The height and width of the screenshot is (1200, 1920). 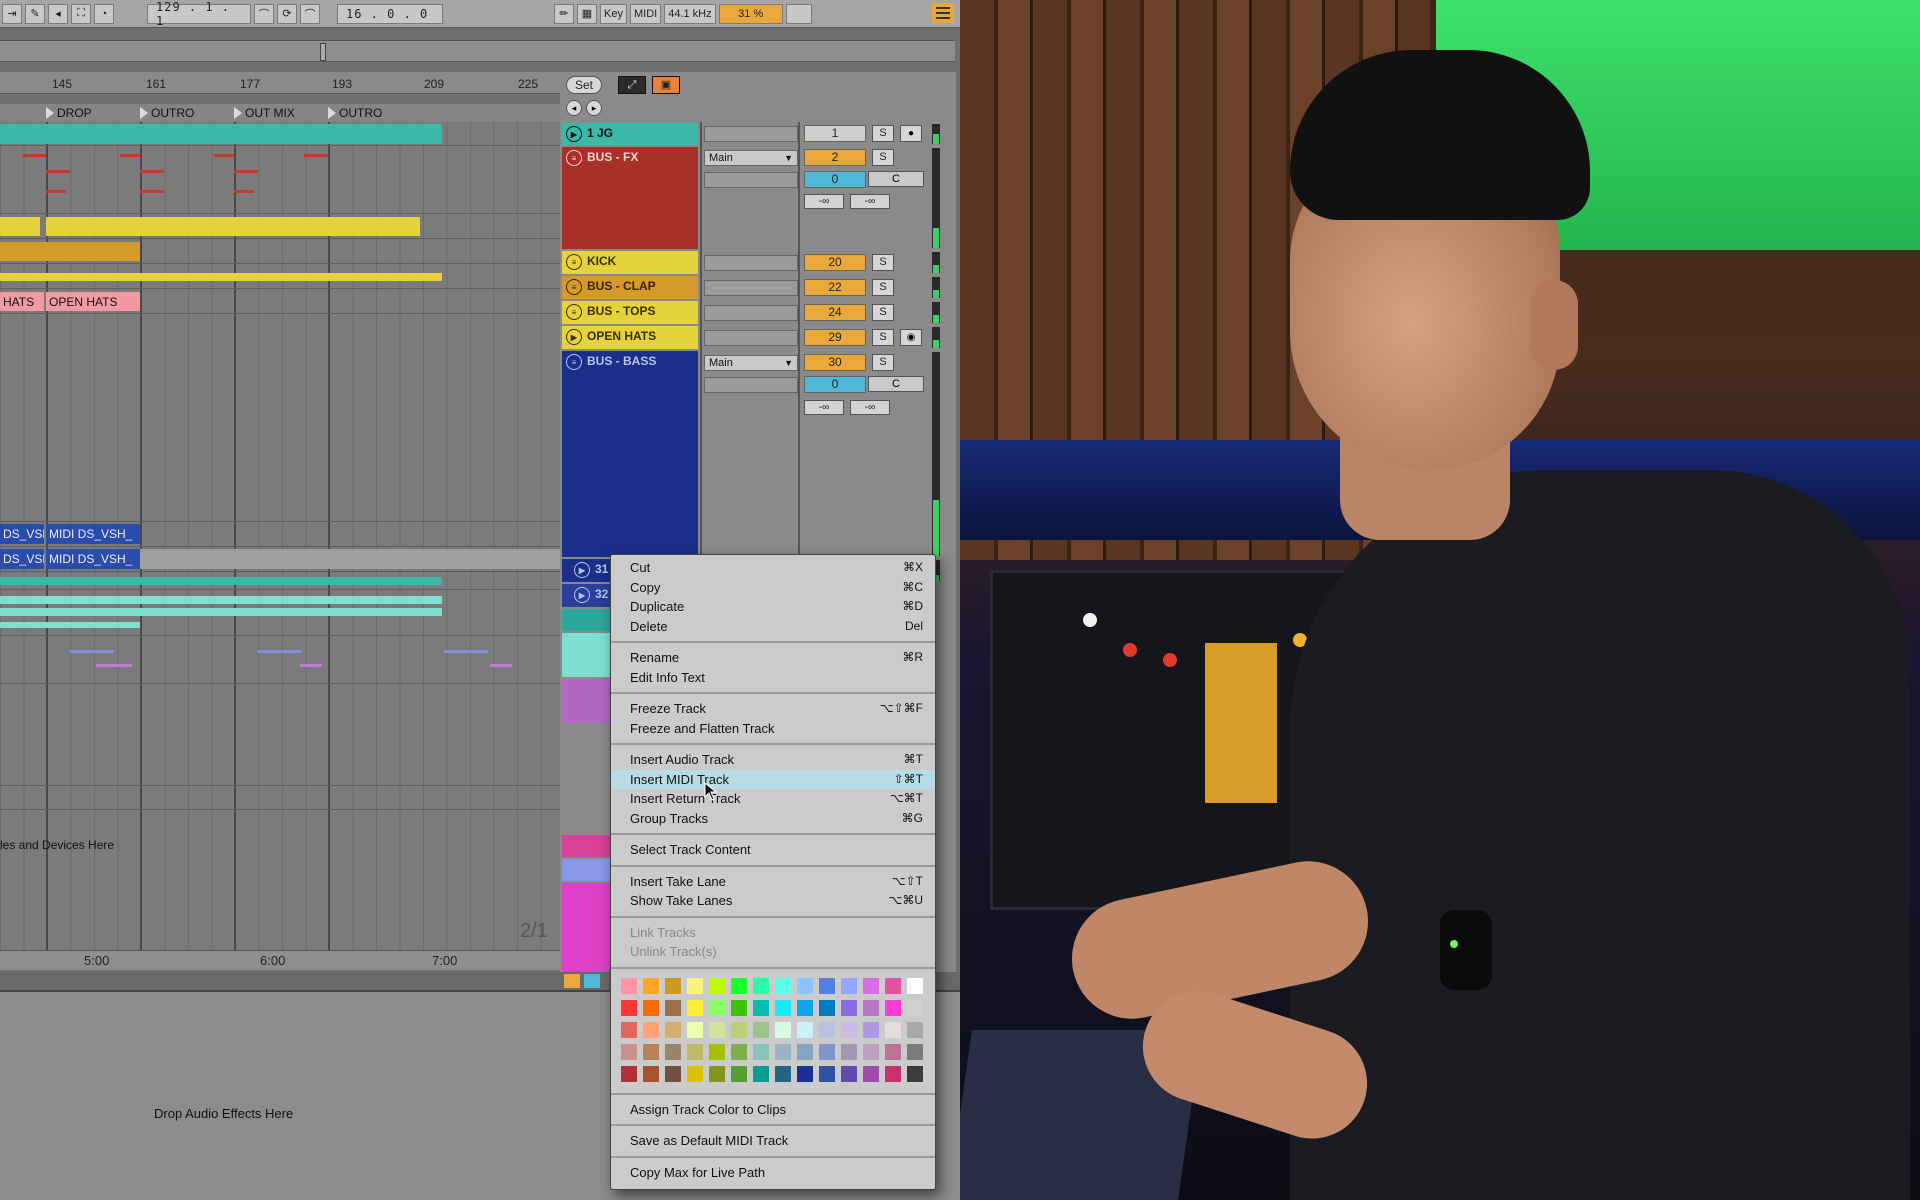 I want to click on pencil-icon: ✏, so click(x=564, y=13).